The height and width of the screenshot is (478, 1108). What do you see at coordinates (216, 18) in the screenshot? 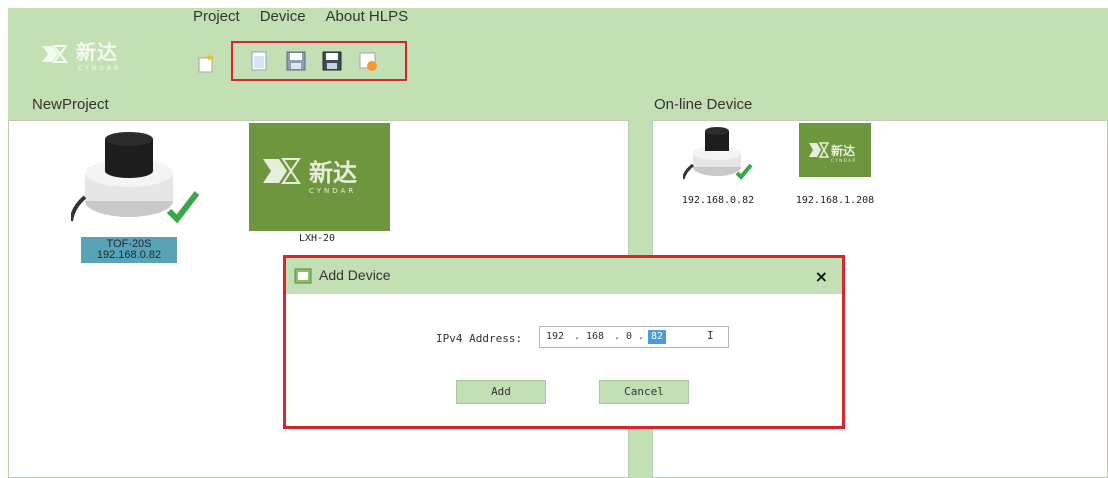
I see `menu-project: Project` at bounding box center [216, 18].